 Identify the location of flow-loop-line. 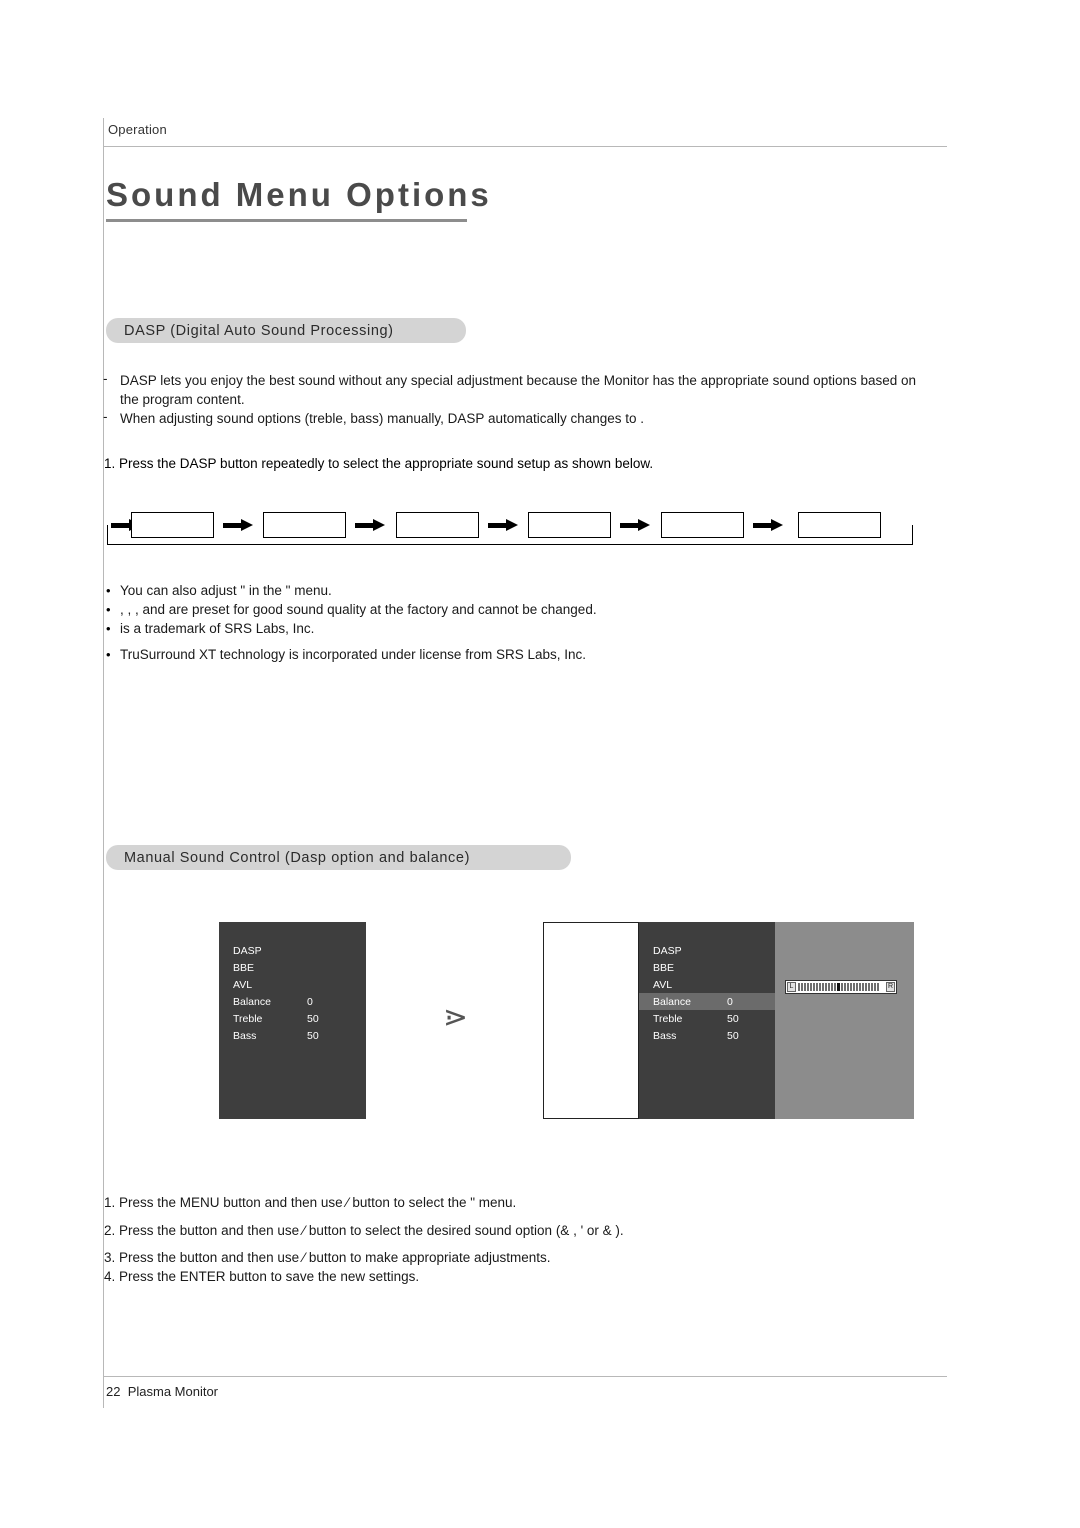
(510, 544).